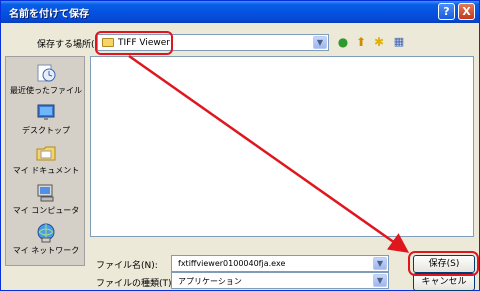 The height and width of the screenshot is (291, 480). I want to click on desktop-icon, so click(46, 112).